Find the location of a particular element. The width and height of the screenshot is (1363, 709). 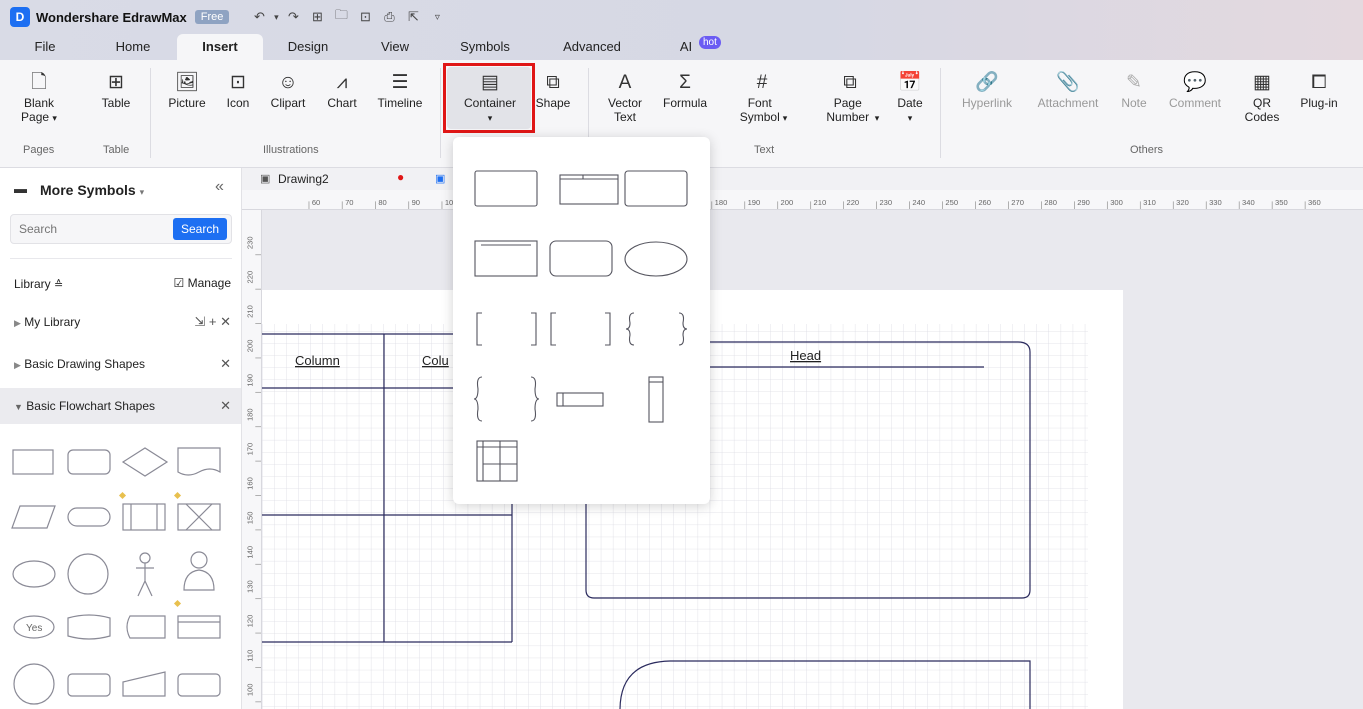

container-option-swimlane-grid is located at coordinates (497, 461).